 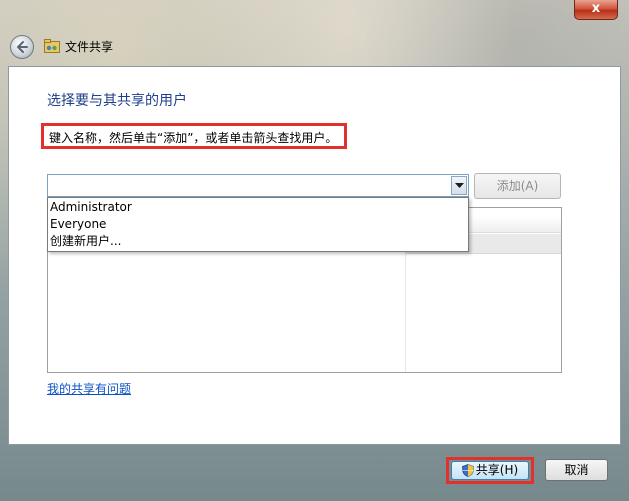 I want to click on folder-share-icon, so click(x=52, y=46).